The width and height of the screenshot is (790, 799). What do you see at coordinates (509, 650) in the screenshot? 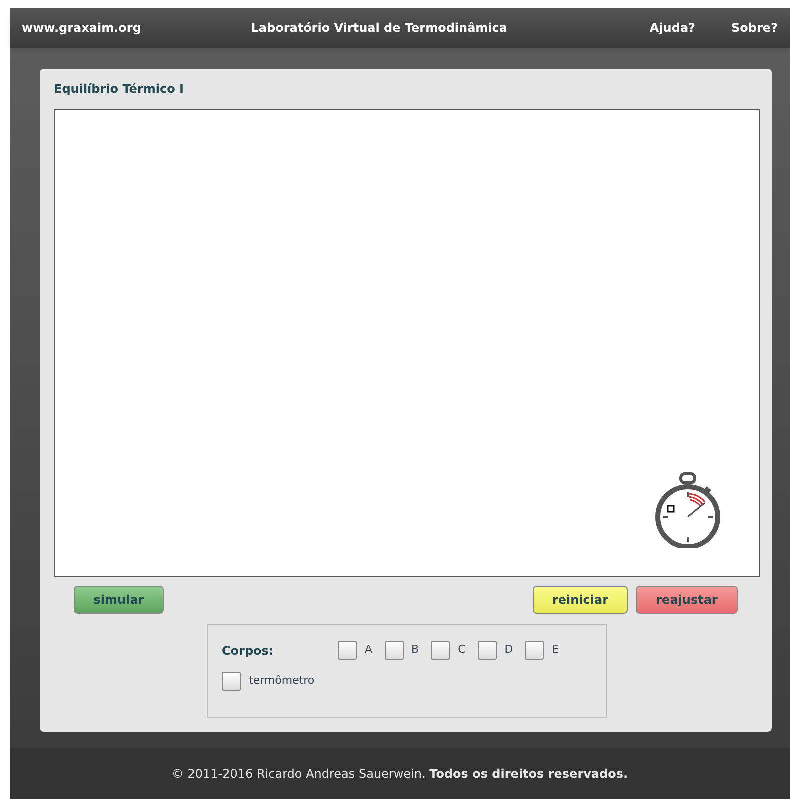
I see `checkbox-label: D` at bounding box center [509, 650].